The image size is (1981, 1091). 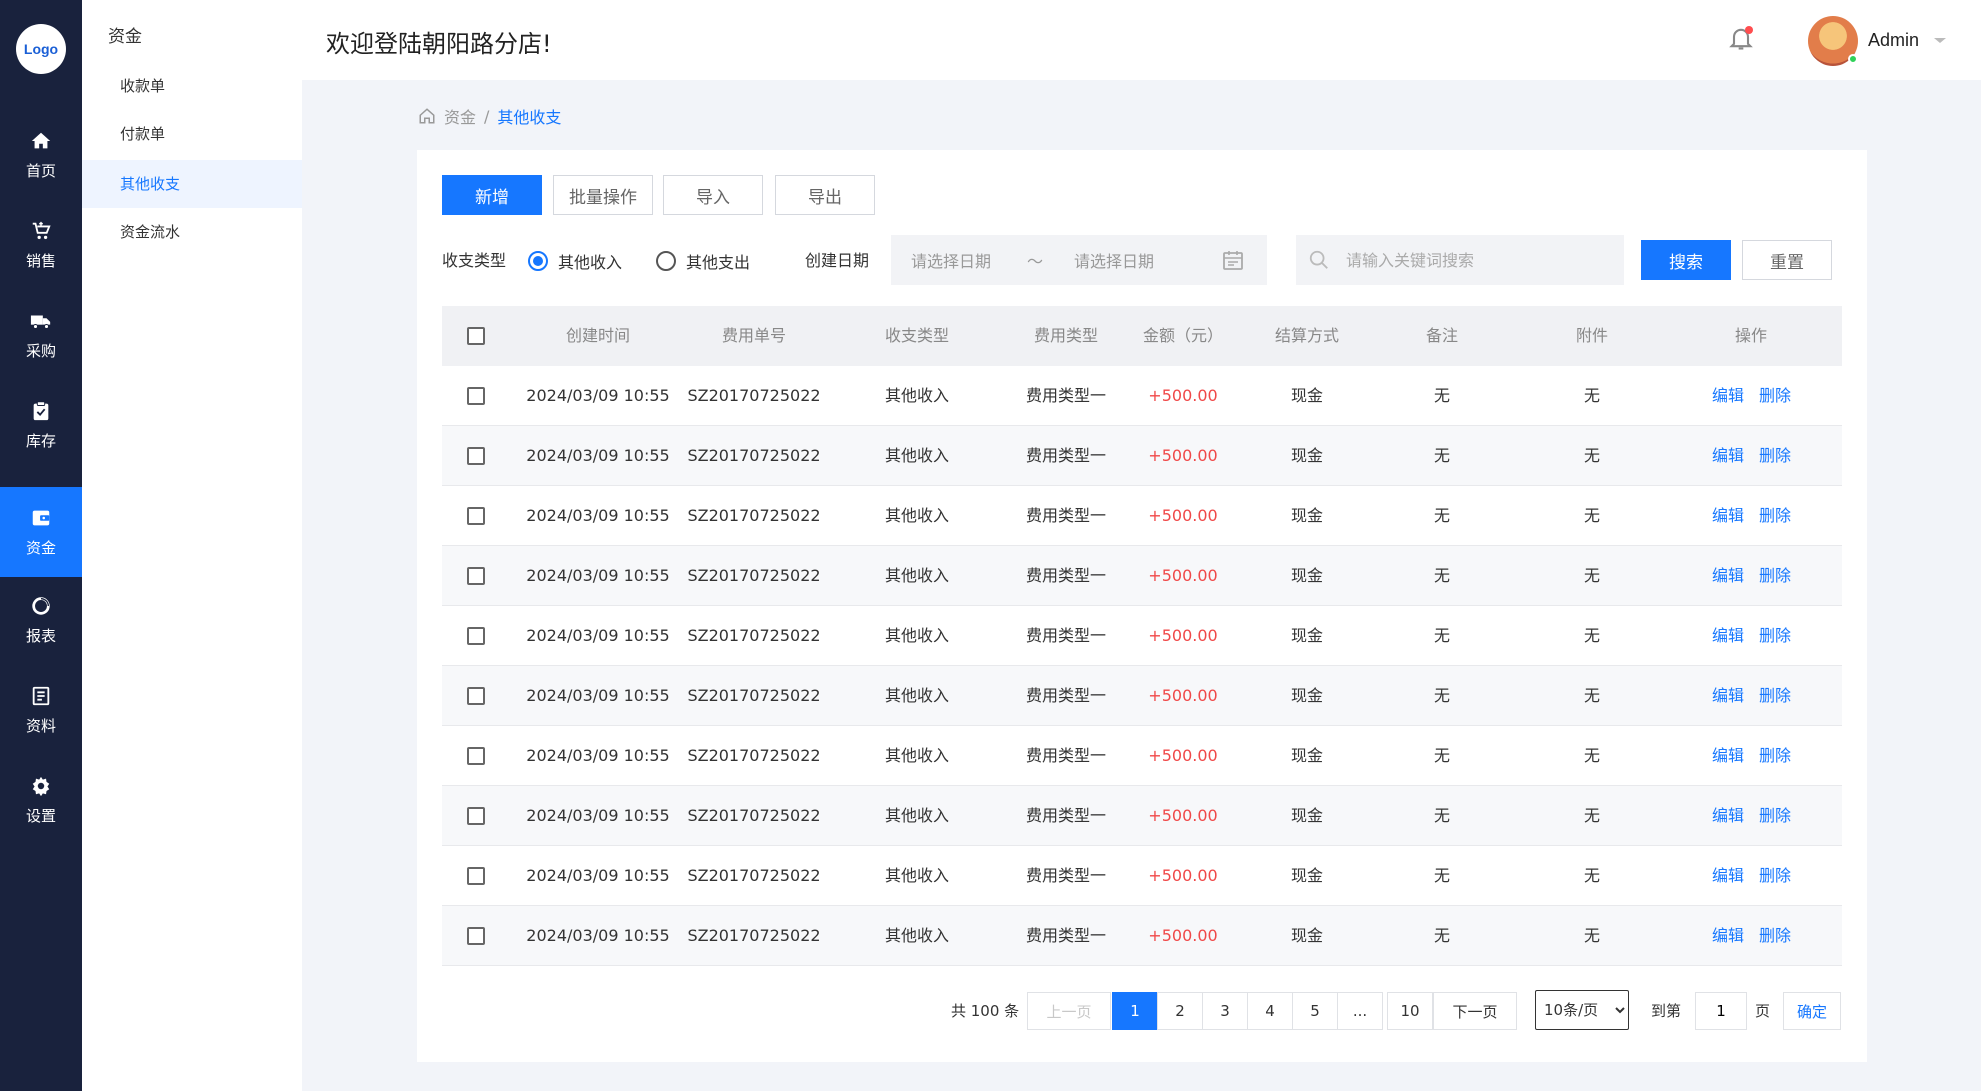 What do you see at coordinates (41, 695) in the screenshot?
I see `document-icon` at bounding box center [41, 695].